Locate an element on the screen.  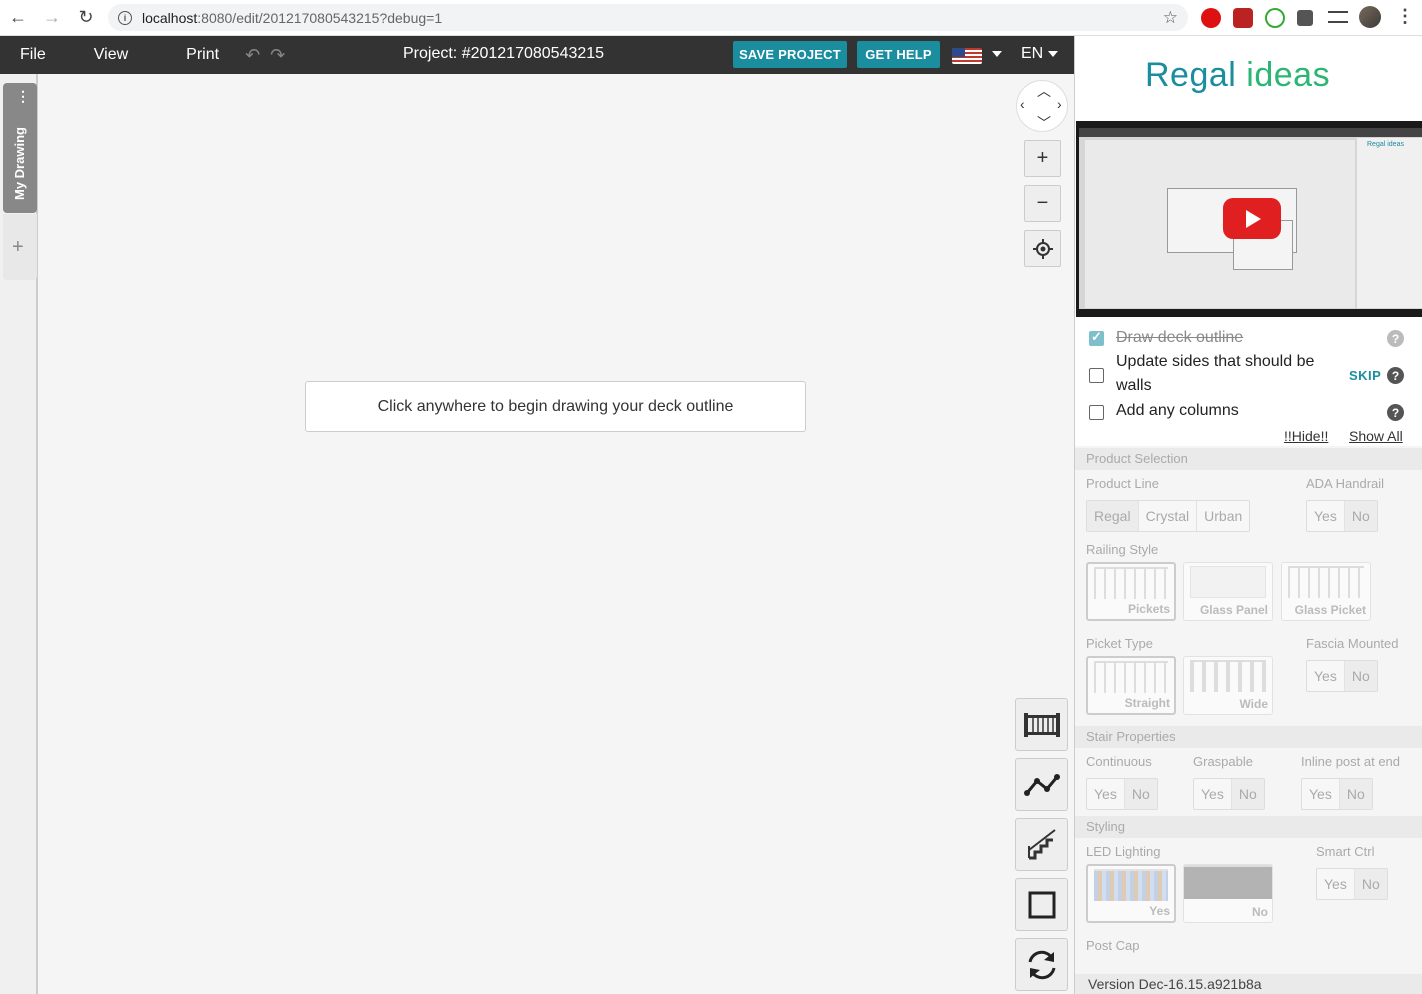
ada-handrail-toggle: Yes No is located at coordinates (1342, 516).